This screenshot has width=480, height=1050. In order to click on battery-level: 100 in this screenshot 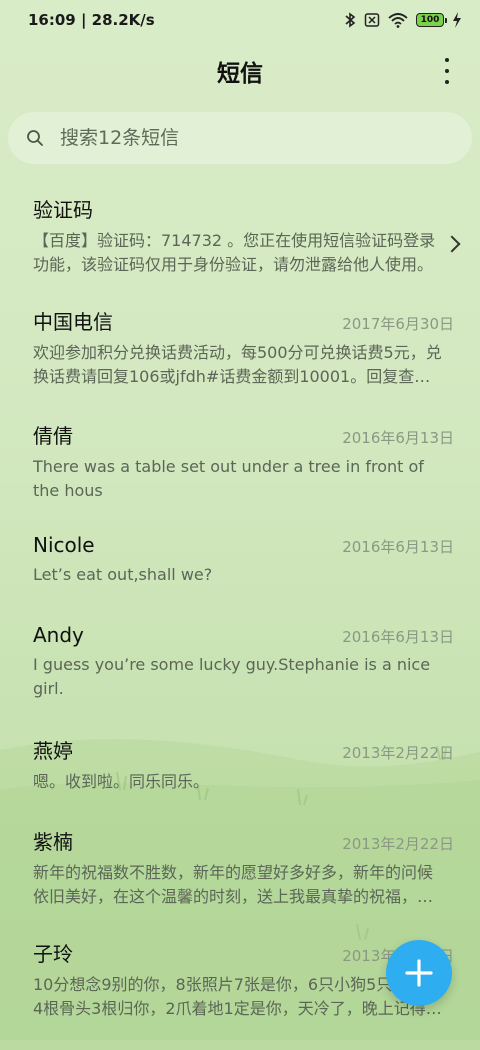, I will do `click(430, 20)`.